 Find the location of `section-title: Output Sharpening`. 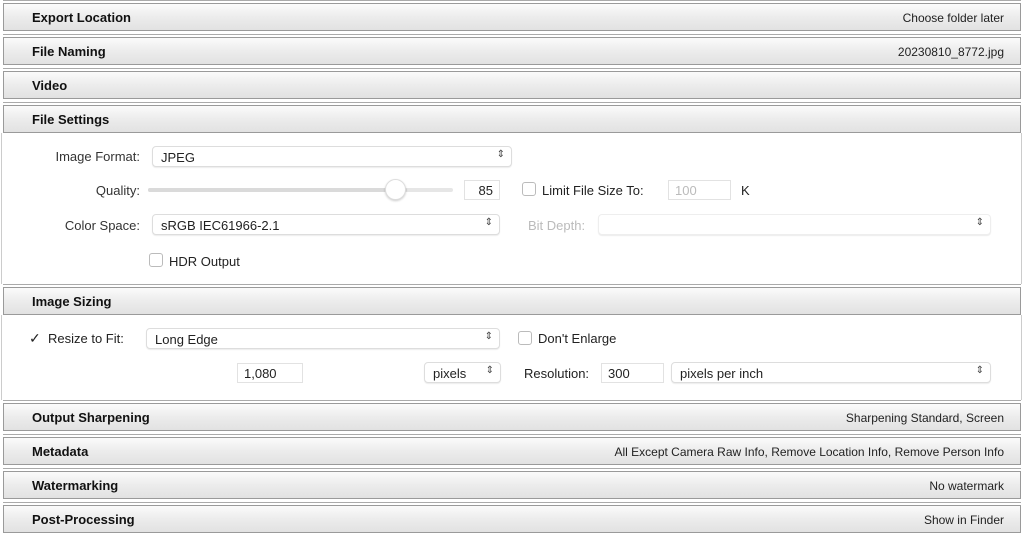

section-title: Output Sharpening is located at coordinates (91, 417).